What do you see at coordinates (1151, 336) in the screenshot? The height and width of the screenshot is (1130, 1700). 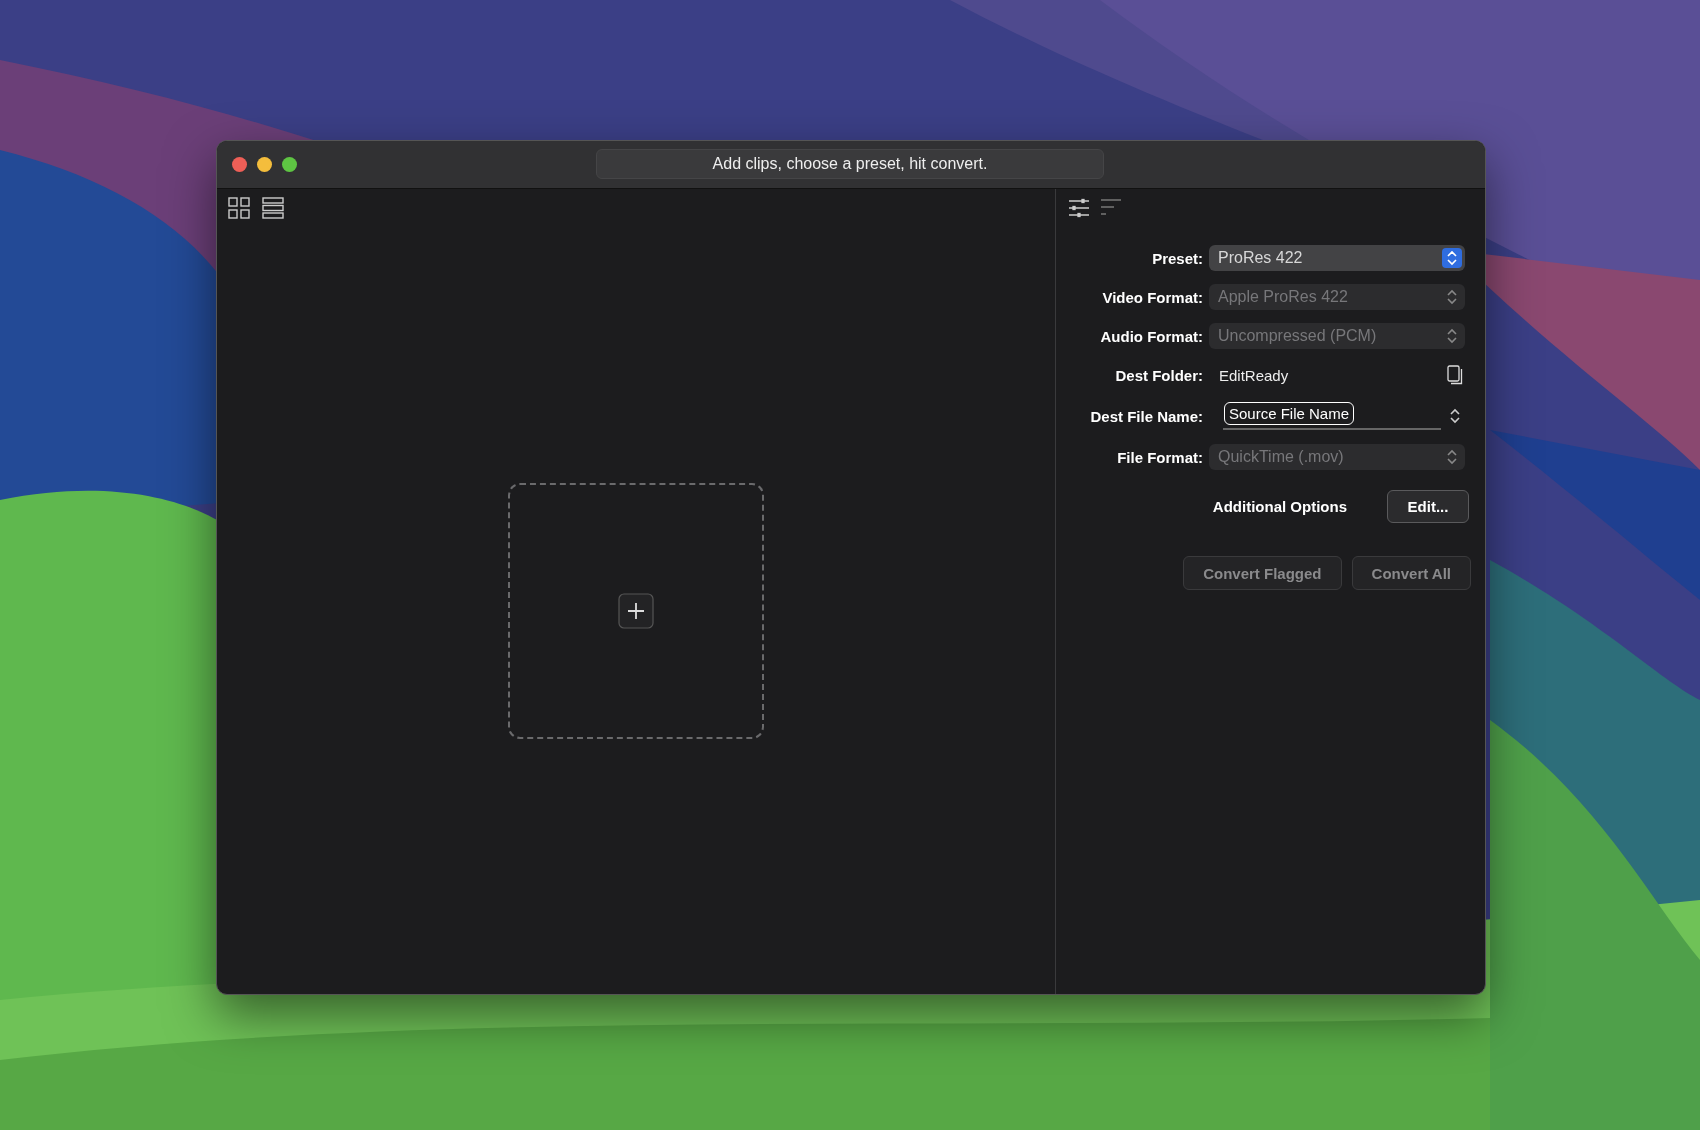 I see `field-label: Audio Format:` at bounding box center [1151, 336].